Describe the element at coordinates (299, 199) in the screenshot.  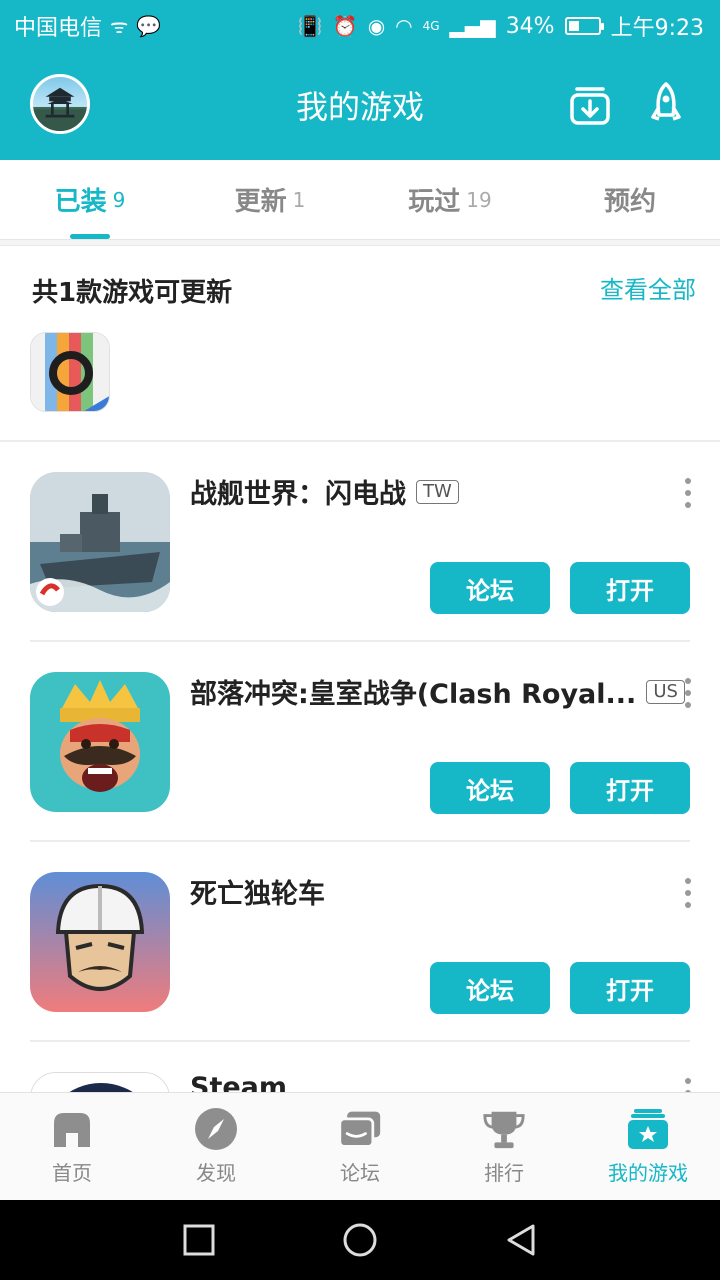
I see `tab-count: 1` at that location.